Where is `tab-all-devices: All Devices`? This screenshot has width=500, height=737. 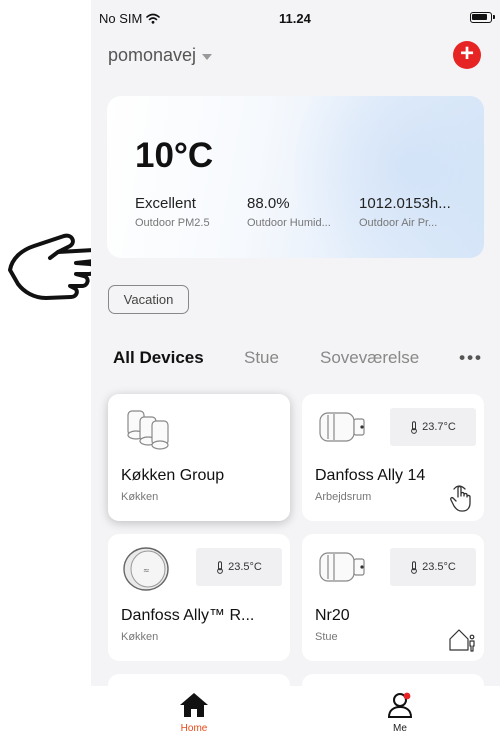
tab-all-devices: All Devices is located at coordinates (158, 358).